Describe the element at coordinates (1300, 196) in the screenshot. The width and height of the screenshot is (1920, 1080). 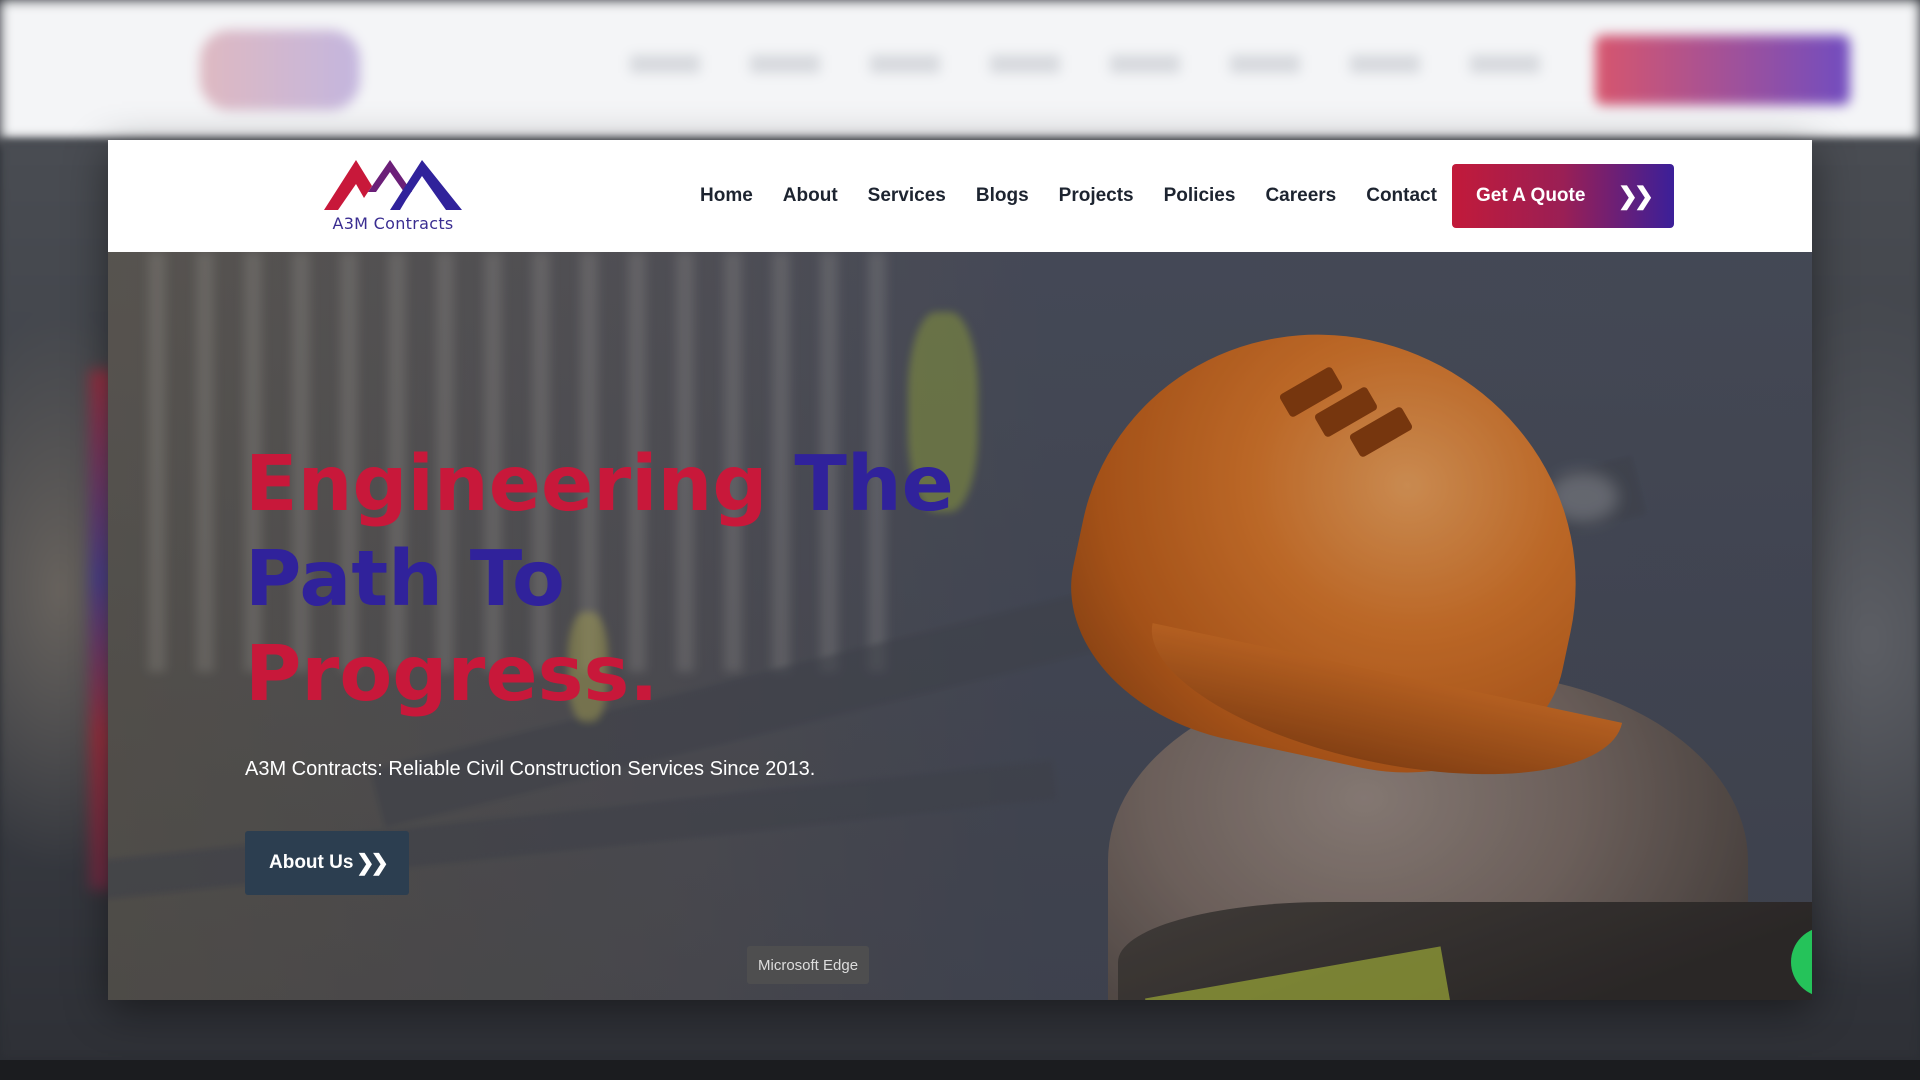
I see `nav-careers: Careers` at that location.